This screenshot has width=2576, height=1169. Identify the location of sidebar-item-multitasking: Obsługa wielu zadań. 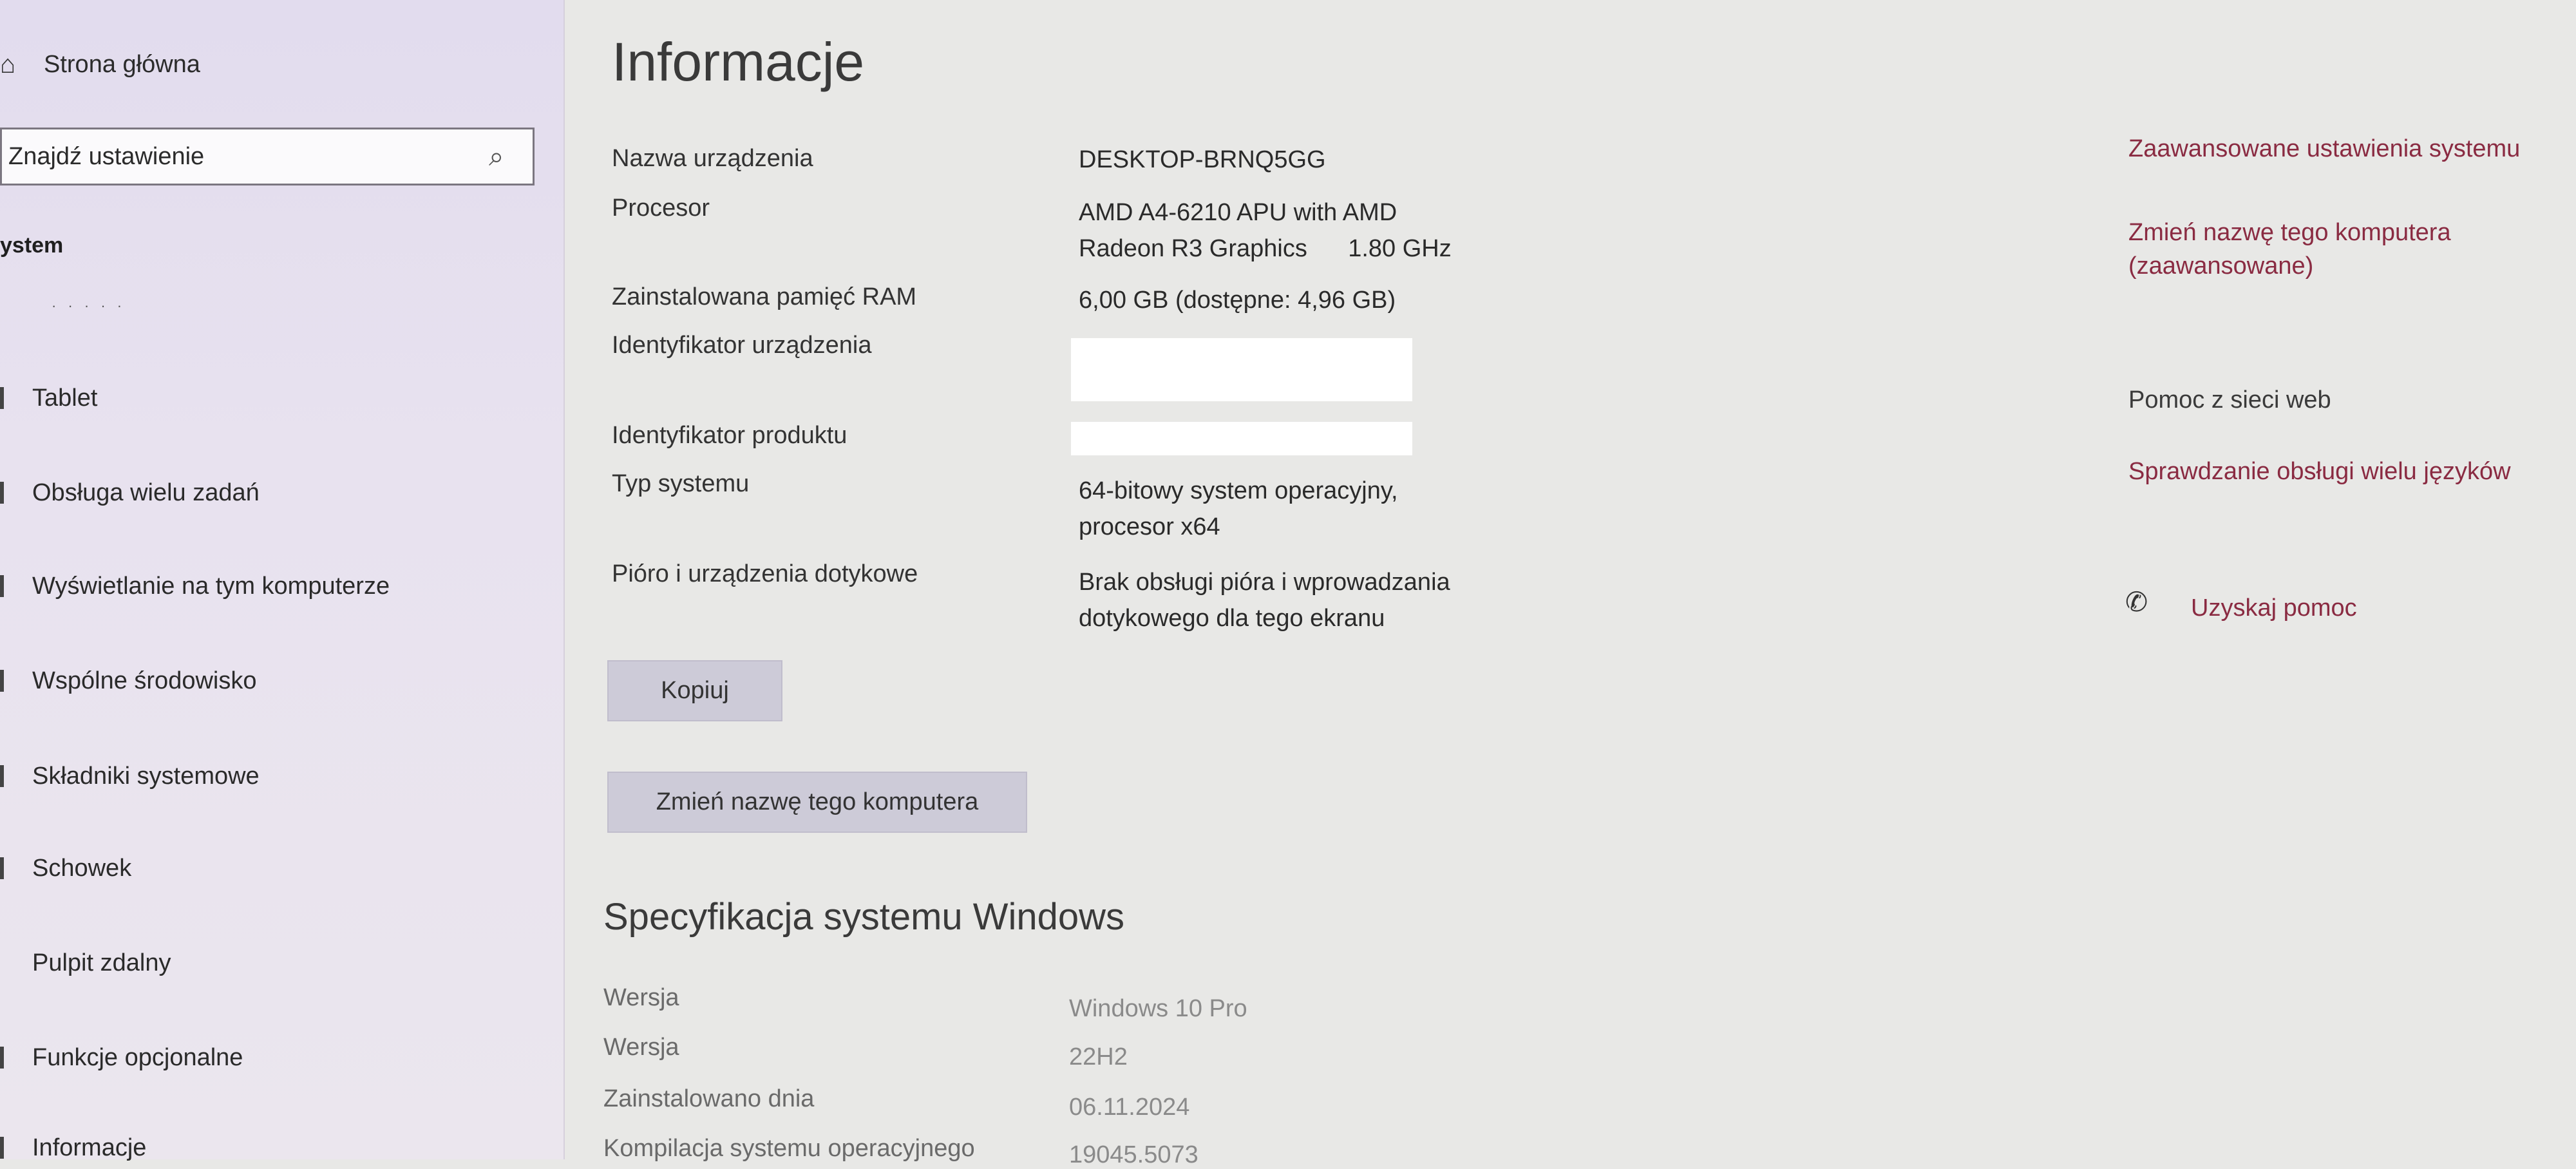
(130, 492).